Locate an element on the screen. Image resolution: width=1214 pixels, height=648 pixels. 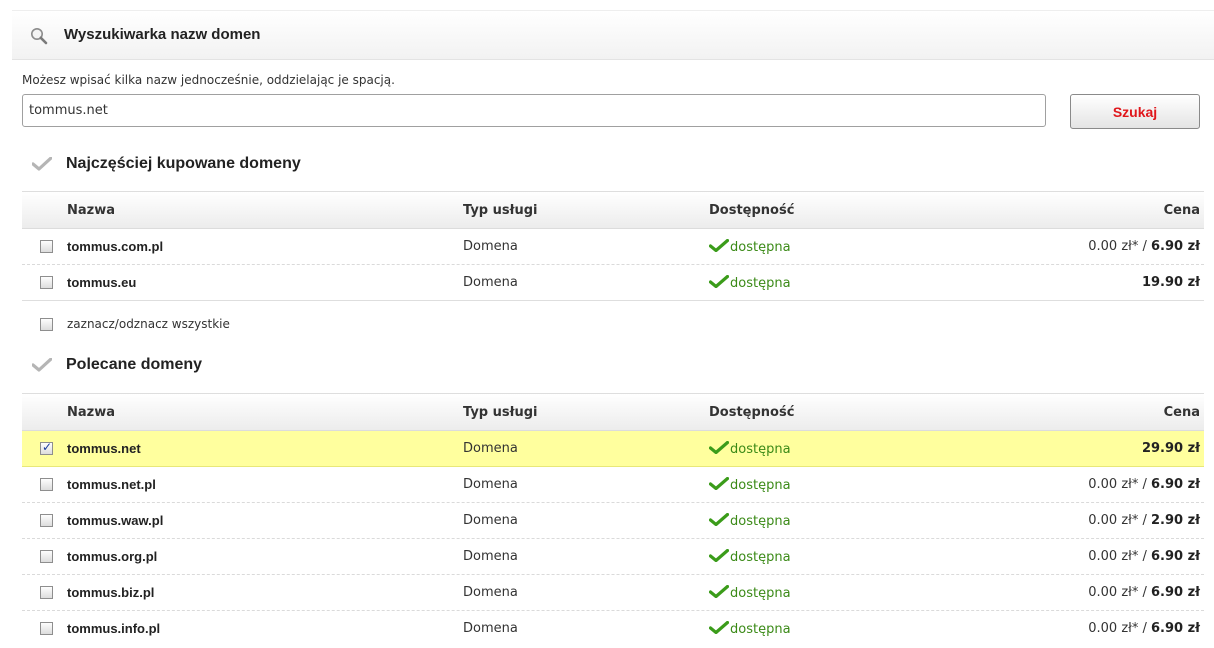
toggle-all-label: zaznacz/odznacz wszystkie is located at coordinates (148, 324).